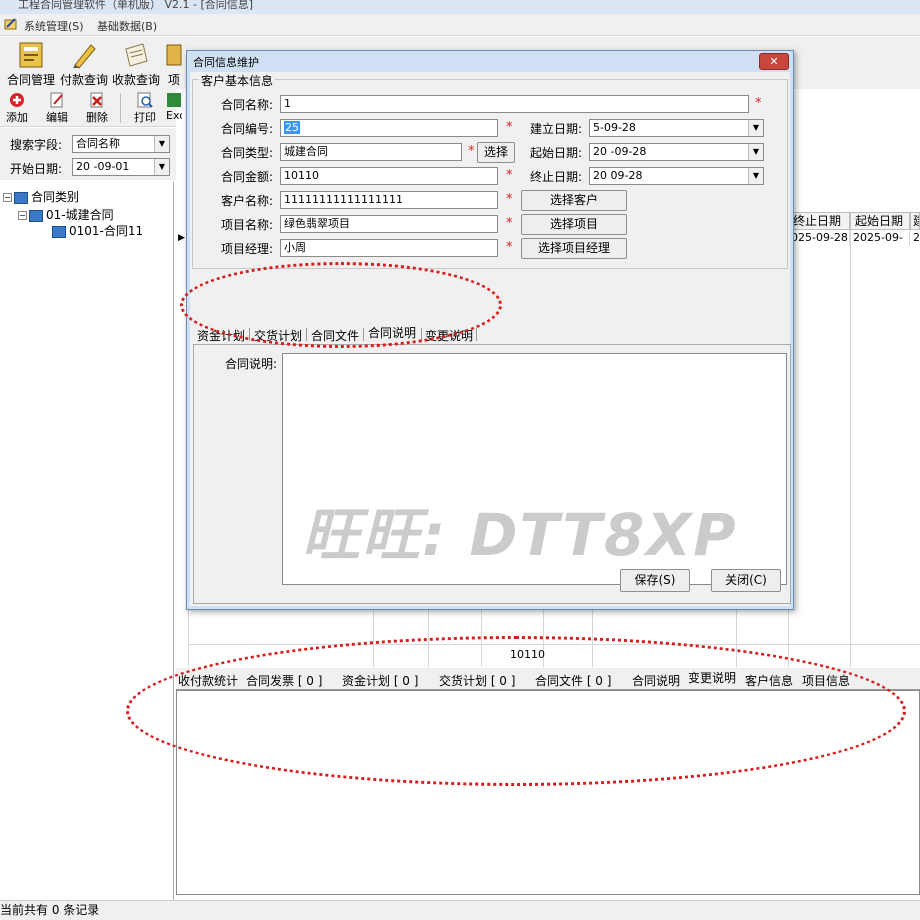  I want to click on close-button: 关闭(C), so click(746, 580).